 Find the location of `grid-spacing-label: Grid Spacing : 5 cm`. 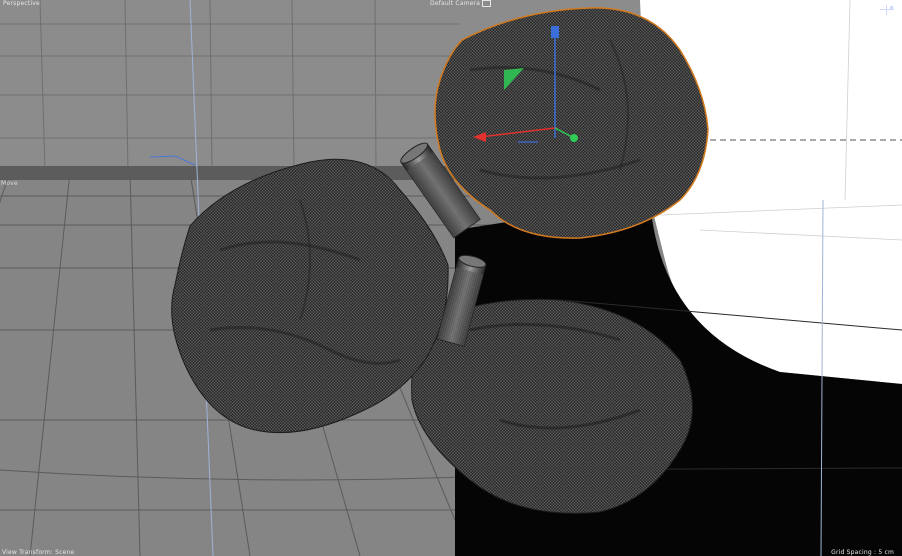

grid-spacing-label: Grid Spacing : 5 cm is located at coordinates (862, 552).